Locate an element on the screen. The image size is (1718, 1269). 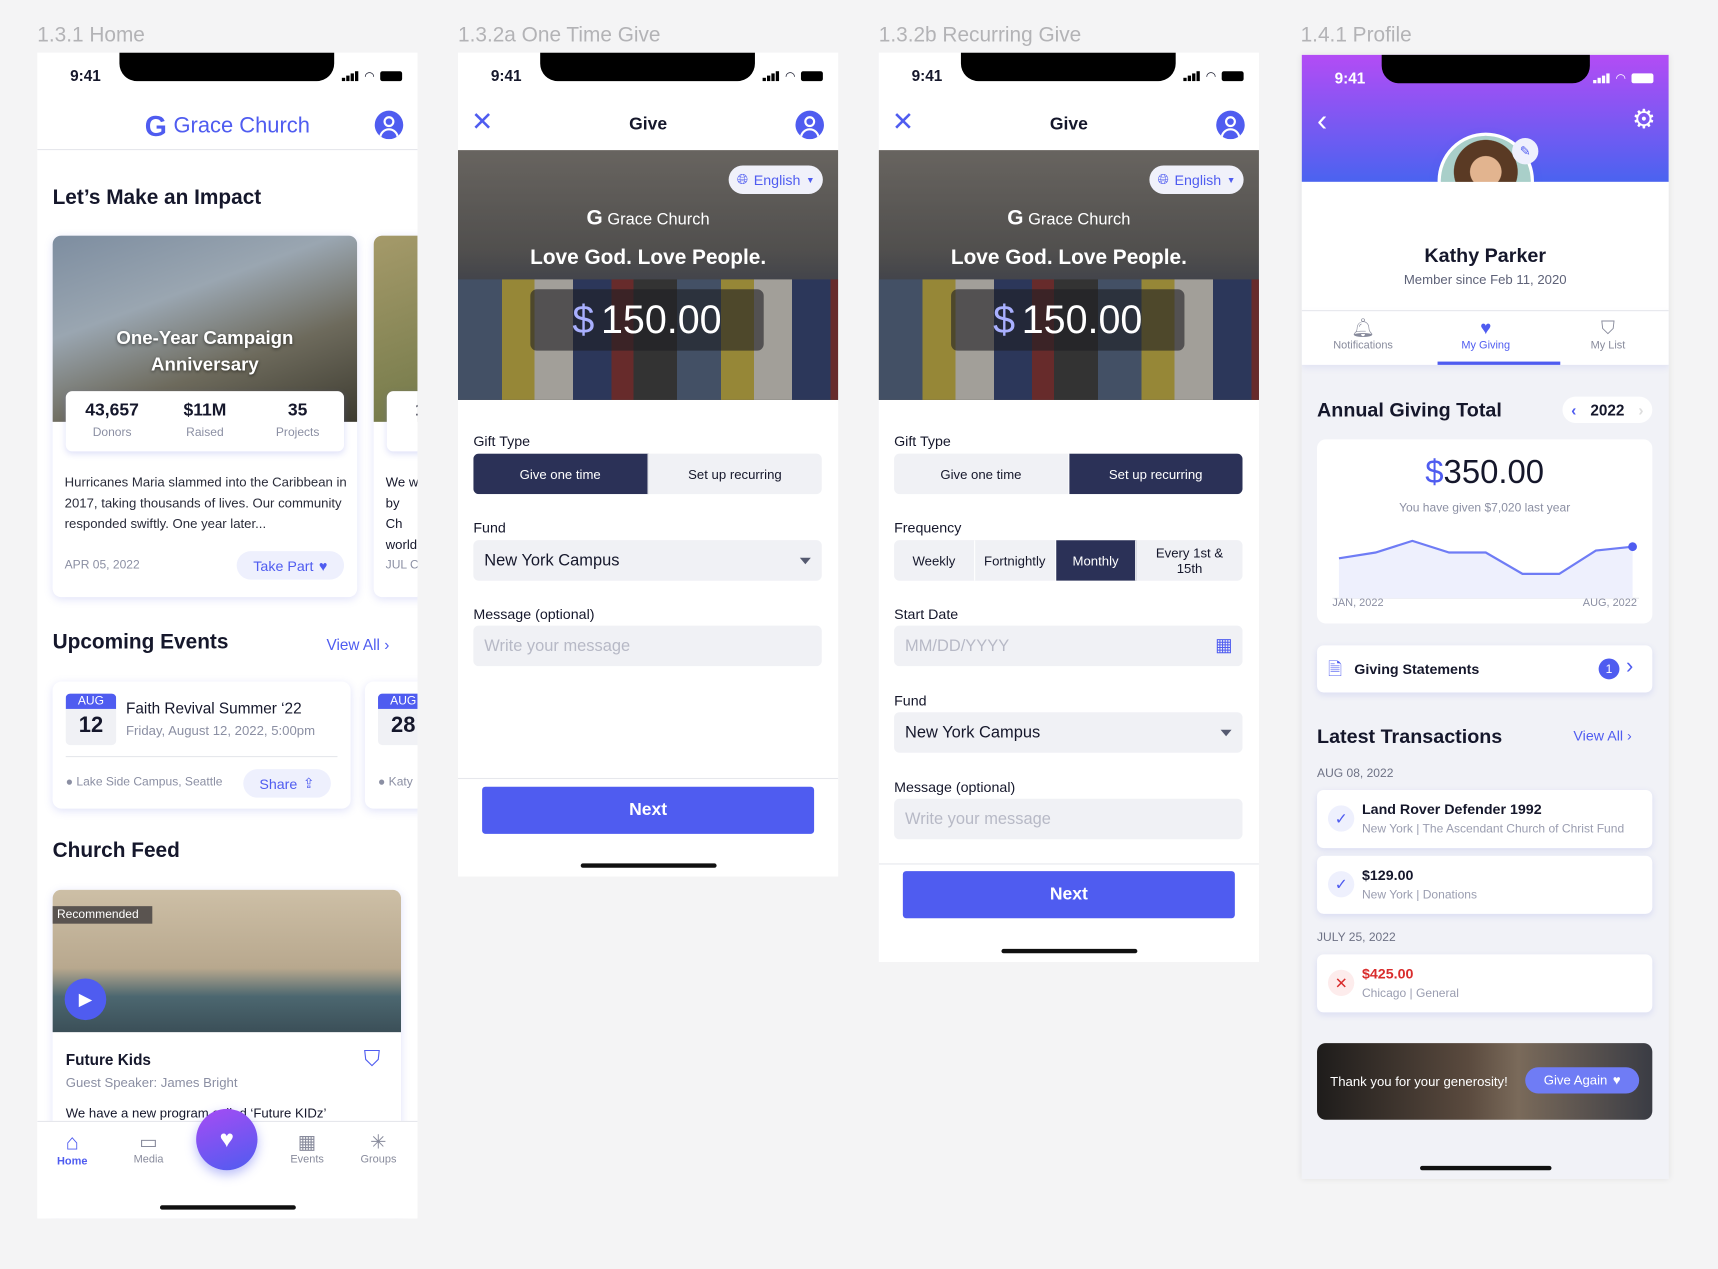
play-icon: ▶ is located at coordinates (85, 1000).